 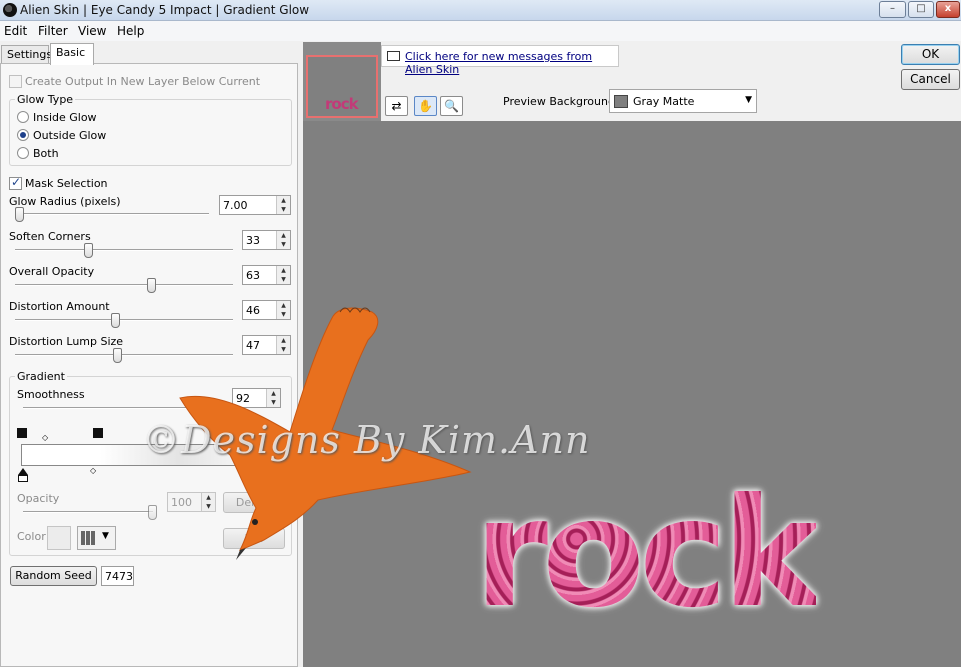 I want to click on message-icon, so click(x=393, y=56).